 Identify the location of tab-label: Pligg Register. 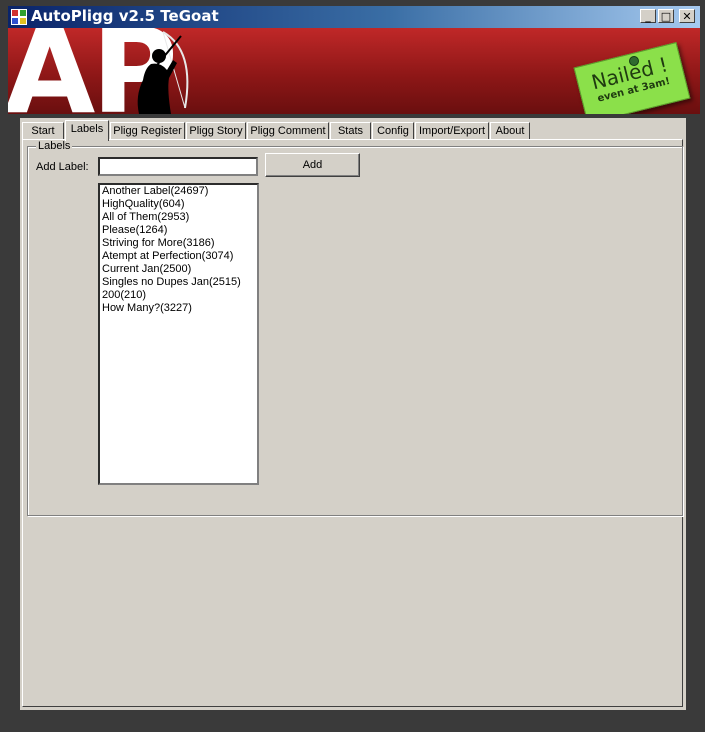
(147, 131).